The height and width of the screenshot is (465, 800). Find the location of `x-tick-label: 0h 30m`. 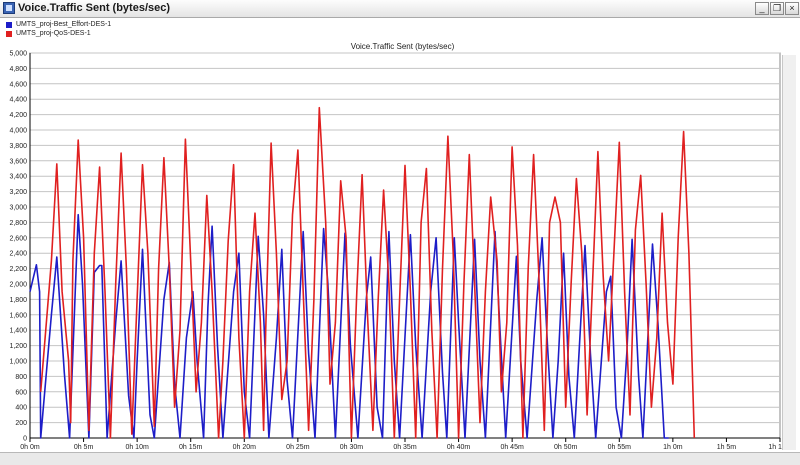

x-tick-label: 0h 30m is located at coordinates (352, 447).